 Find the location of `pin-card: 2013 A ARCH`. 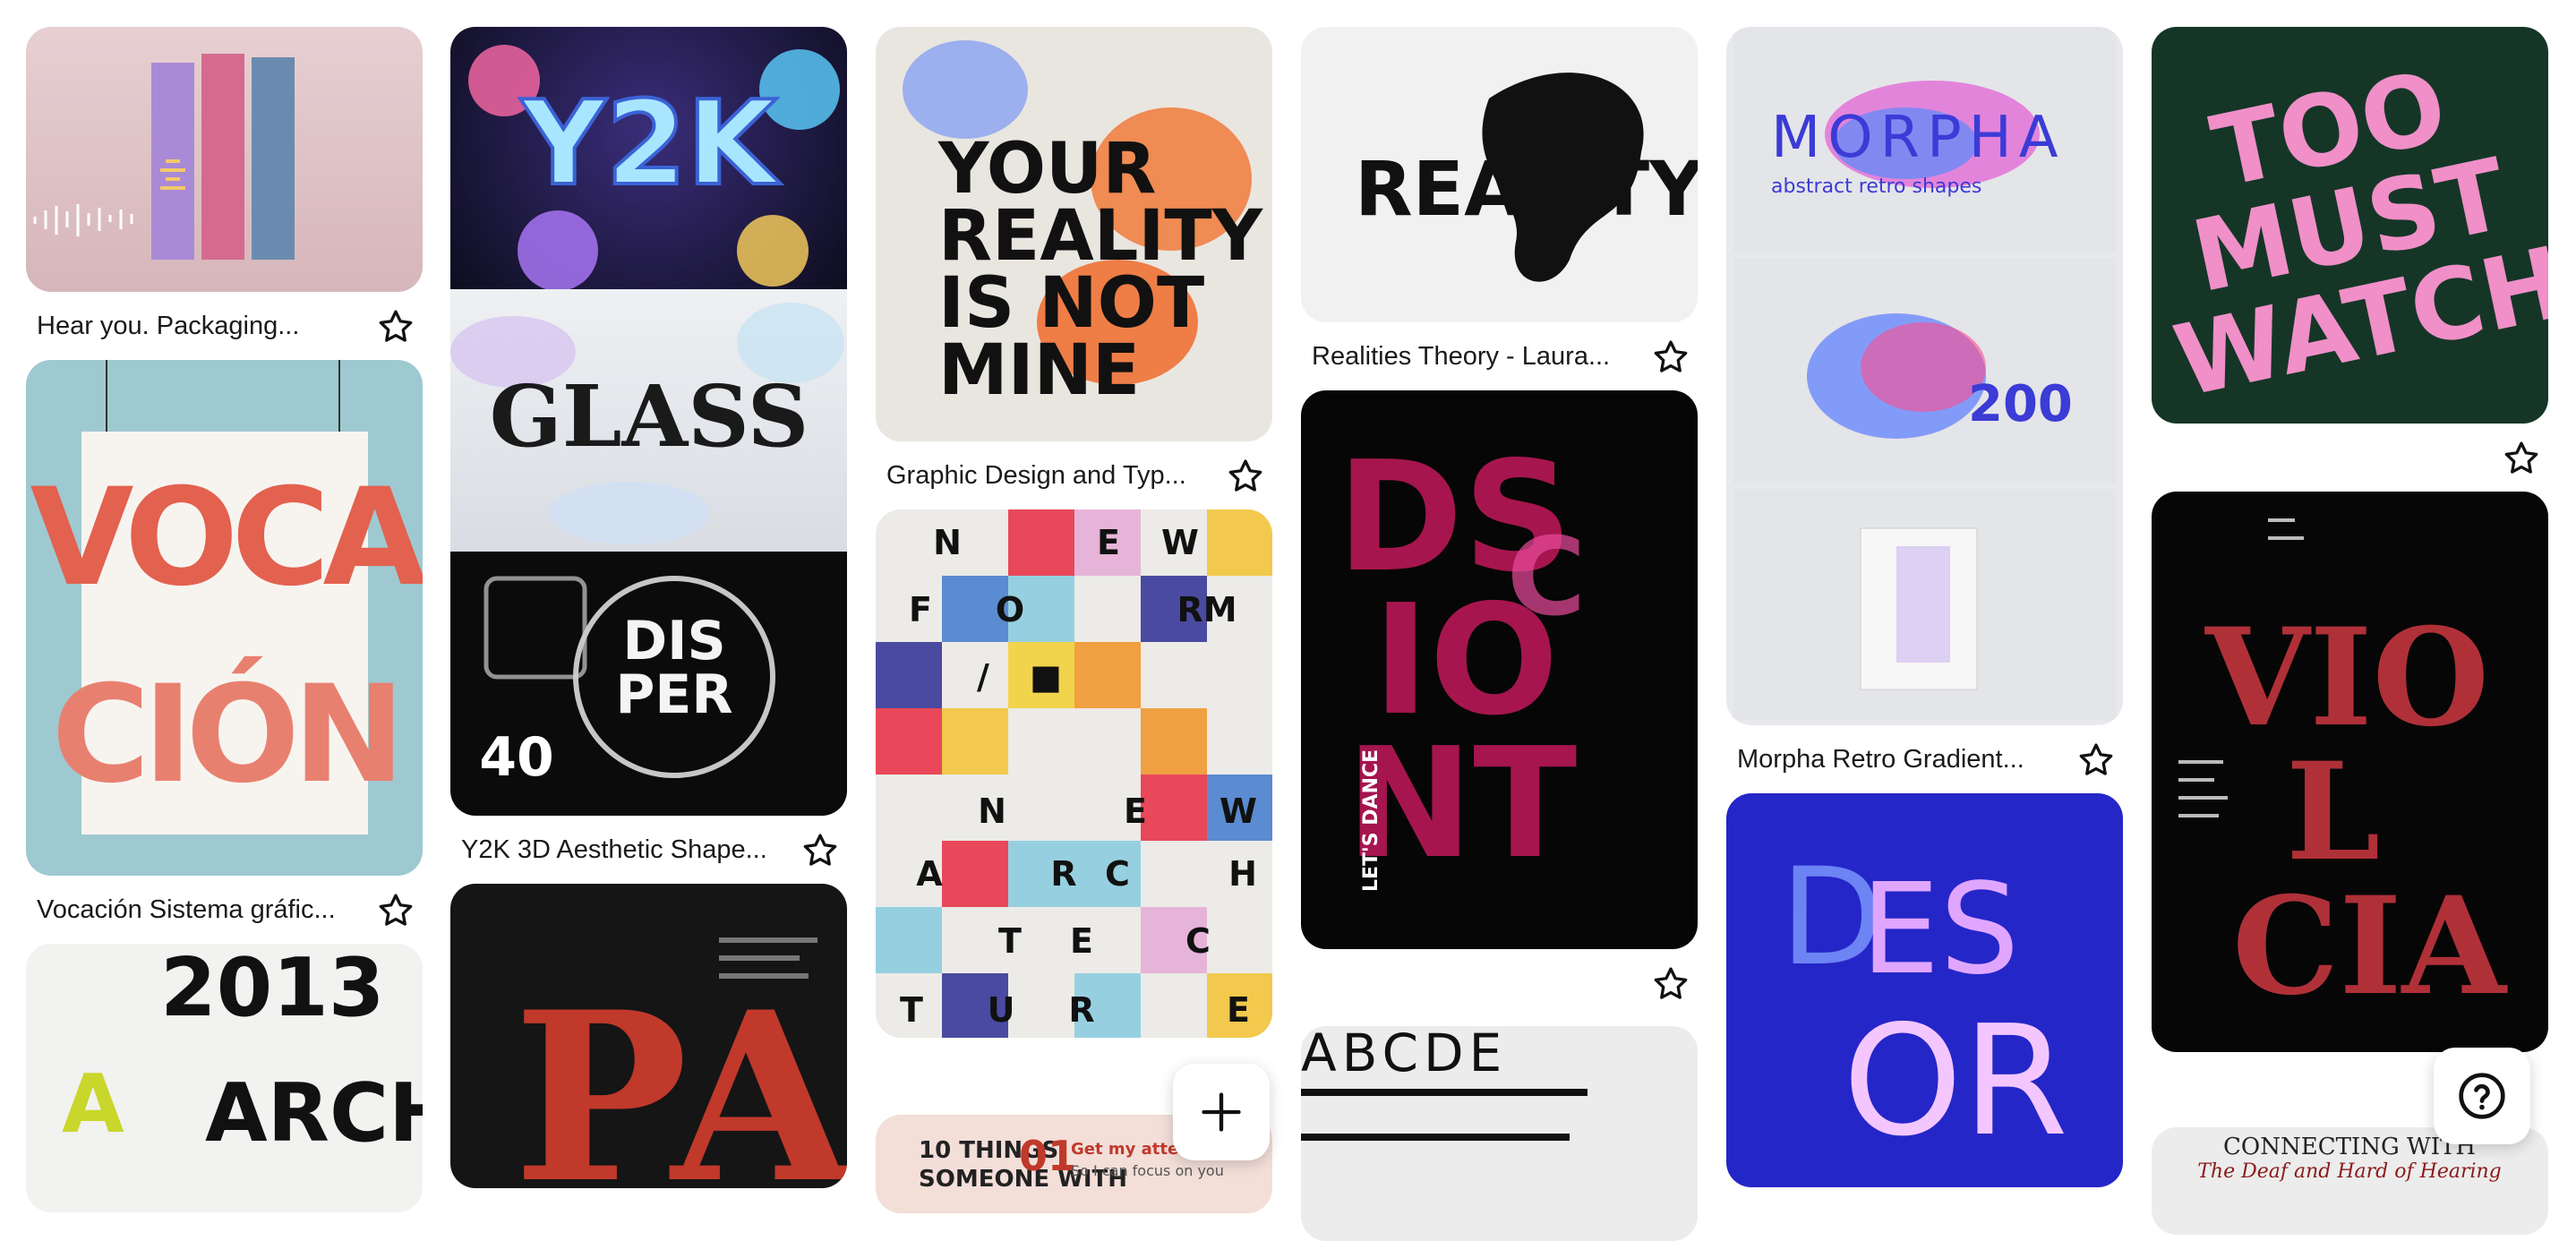

pin-card: 2013 A ARCH is located at coordinates (224, 1078).